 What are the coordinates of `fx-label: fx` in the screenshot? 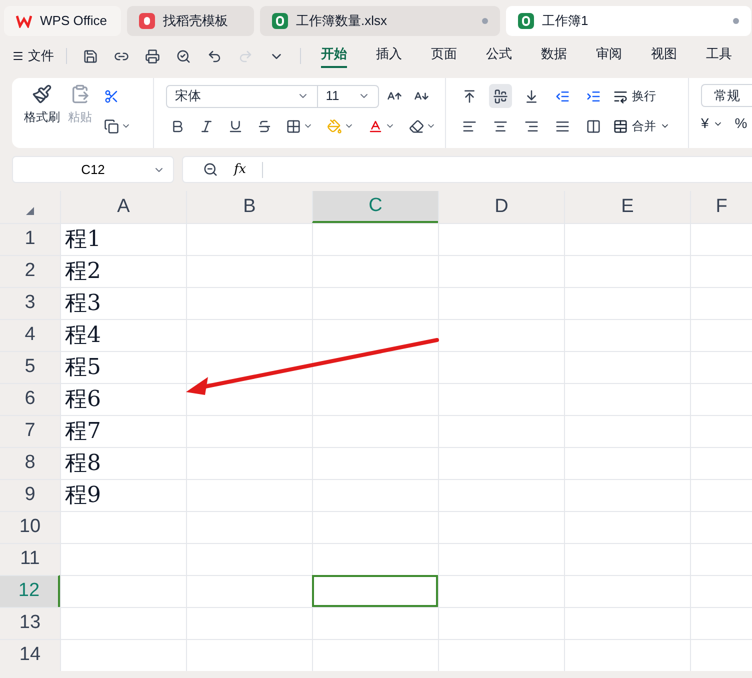 It's located at (240, 170).